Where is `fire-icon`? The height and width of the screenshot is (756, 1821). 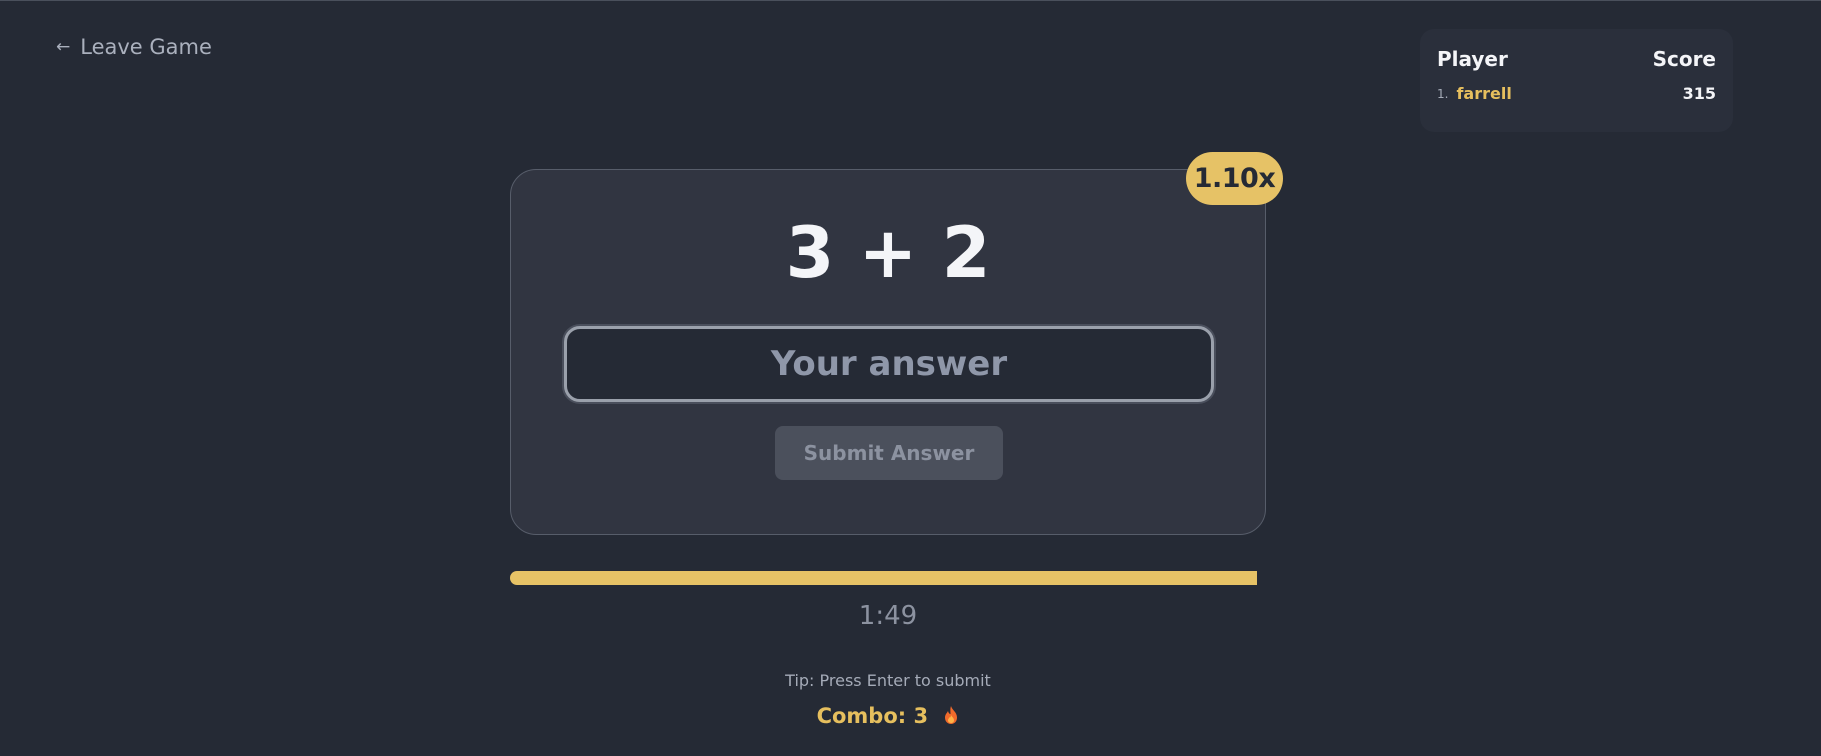 fire-icon is located at coordinates (951, 717).